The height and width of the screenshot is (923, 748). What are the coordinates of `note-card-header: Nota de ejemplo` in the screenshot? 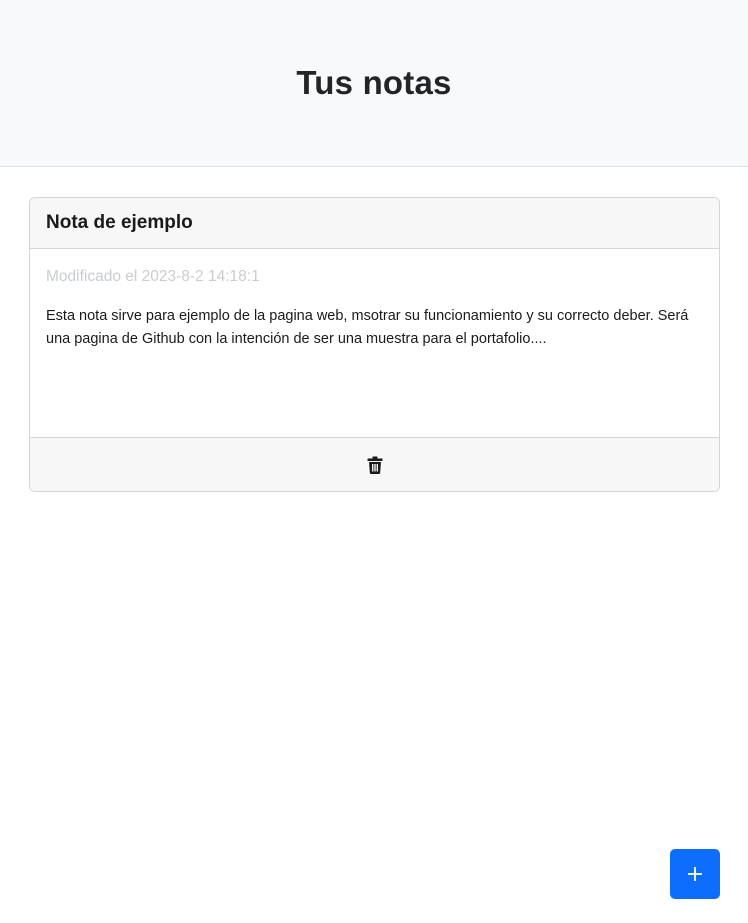 It's located at (374, 223).